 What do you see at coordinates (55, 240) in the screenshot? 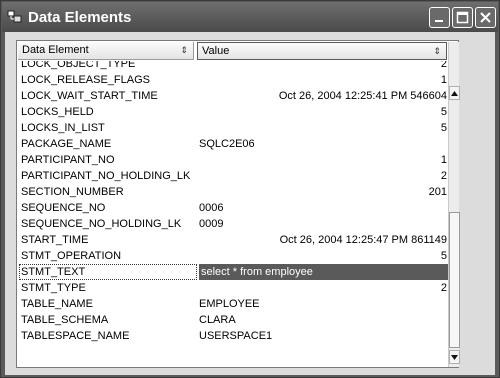
I see `data-element-name: START_TIME` at bounding box center [55, 240].